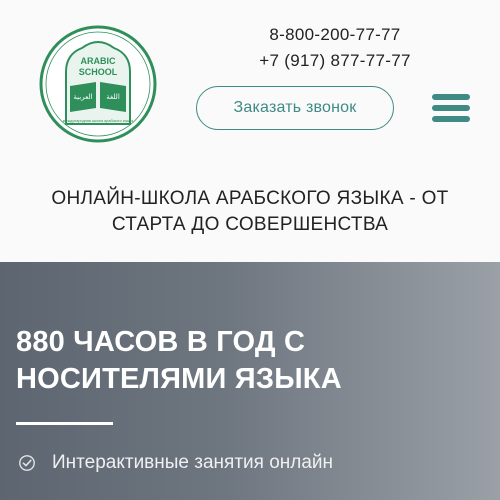 The height and width of the screenshot is (500, 500). Describe the element at coordinates (295, 108) in the screenshot. I see `callback-button: Заказать звонок` at that location.